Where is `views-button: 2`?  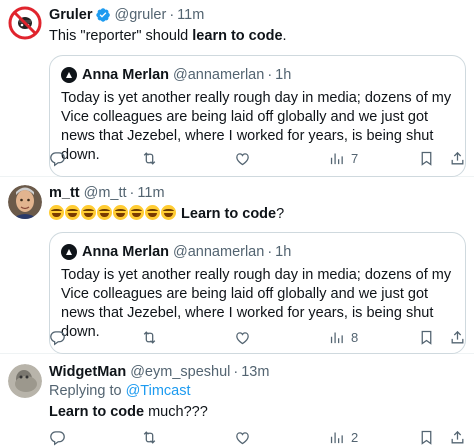
views-button: 2 is located at coordinates (343, 437).